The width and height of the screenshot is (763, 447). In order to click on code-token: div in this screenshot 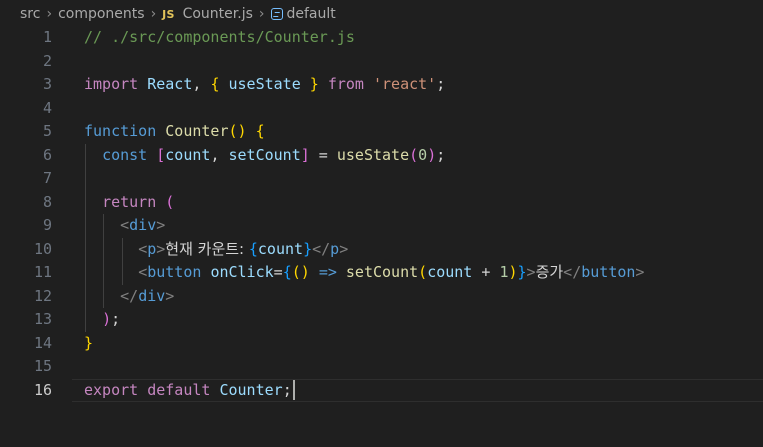, I will do `click(143, 225)`.